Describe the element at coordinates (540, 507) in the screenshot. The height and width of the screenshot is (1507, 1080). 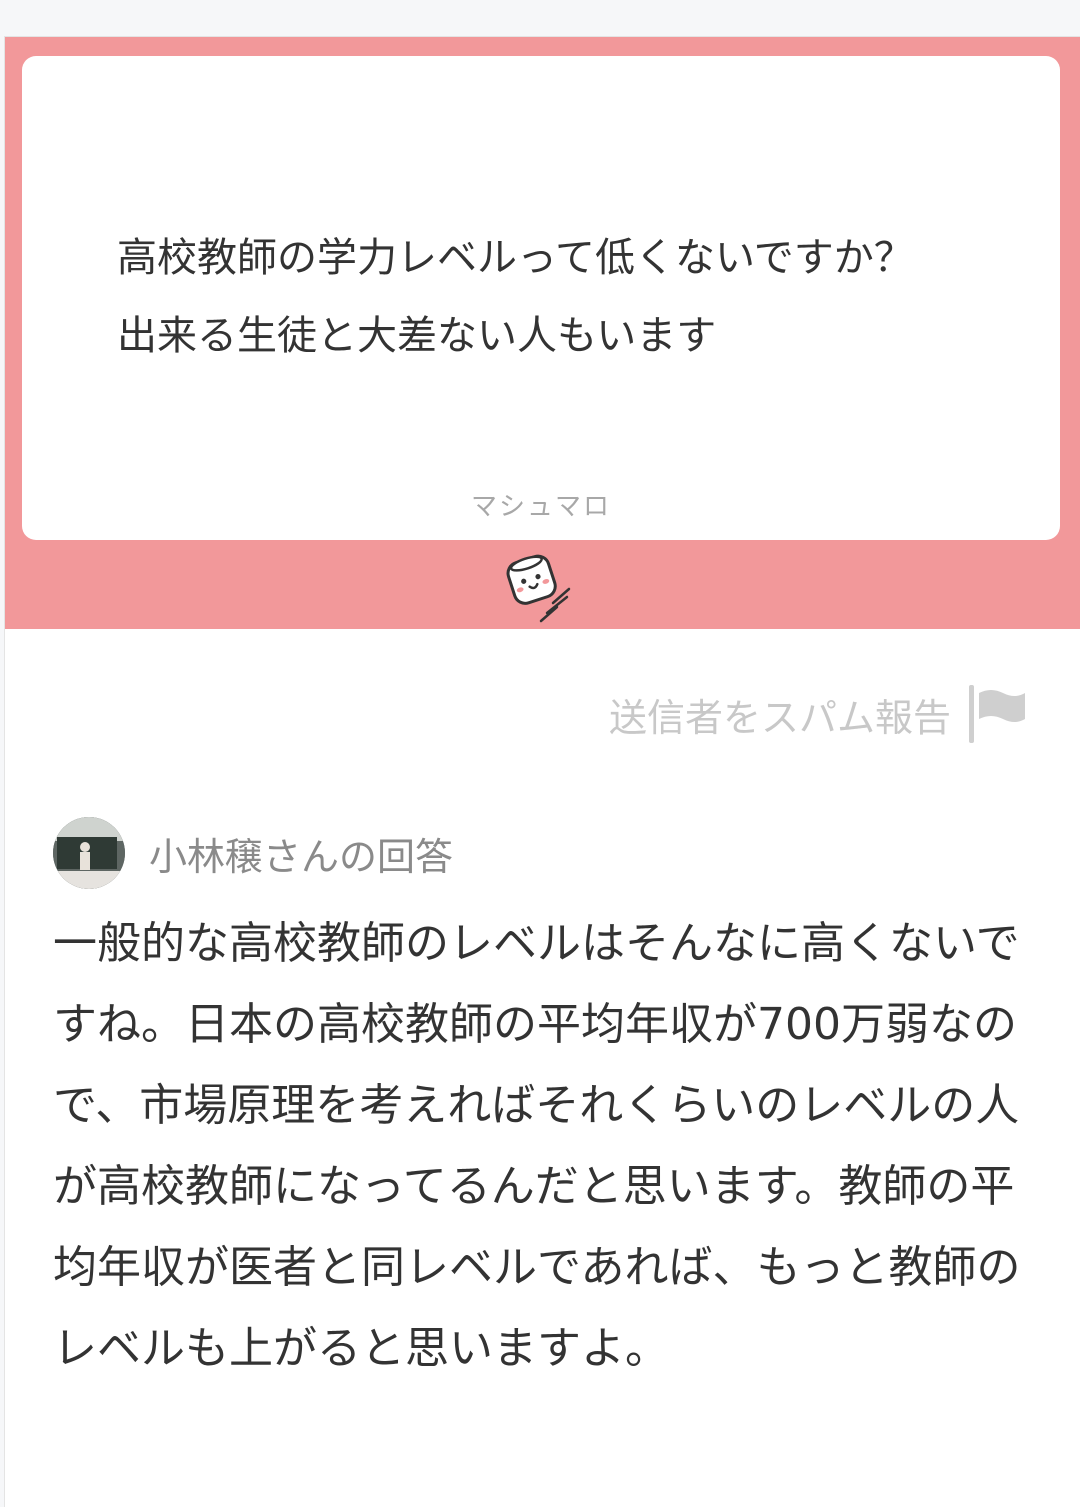
I see `brand-label: マシュマロ` at that location.